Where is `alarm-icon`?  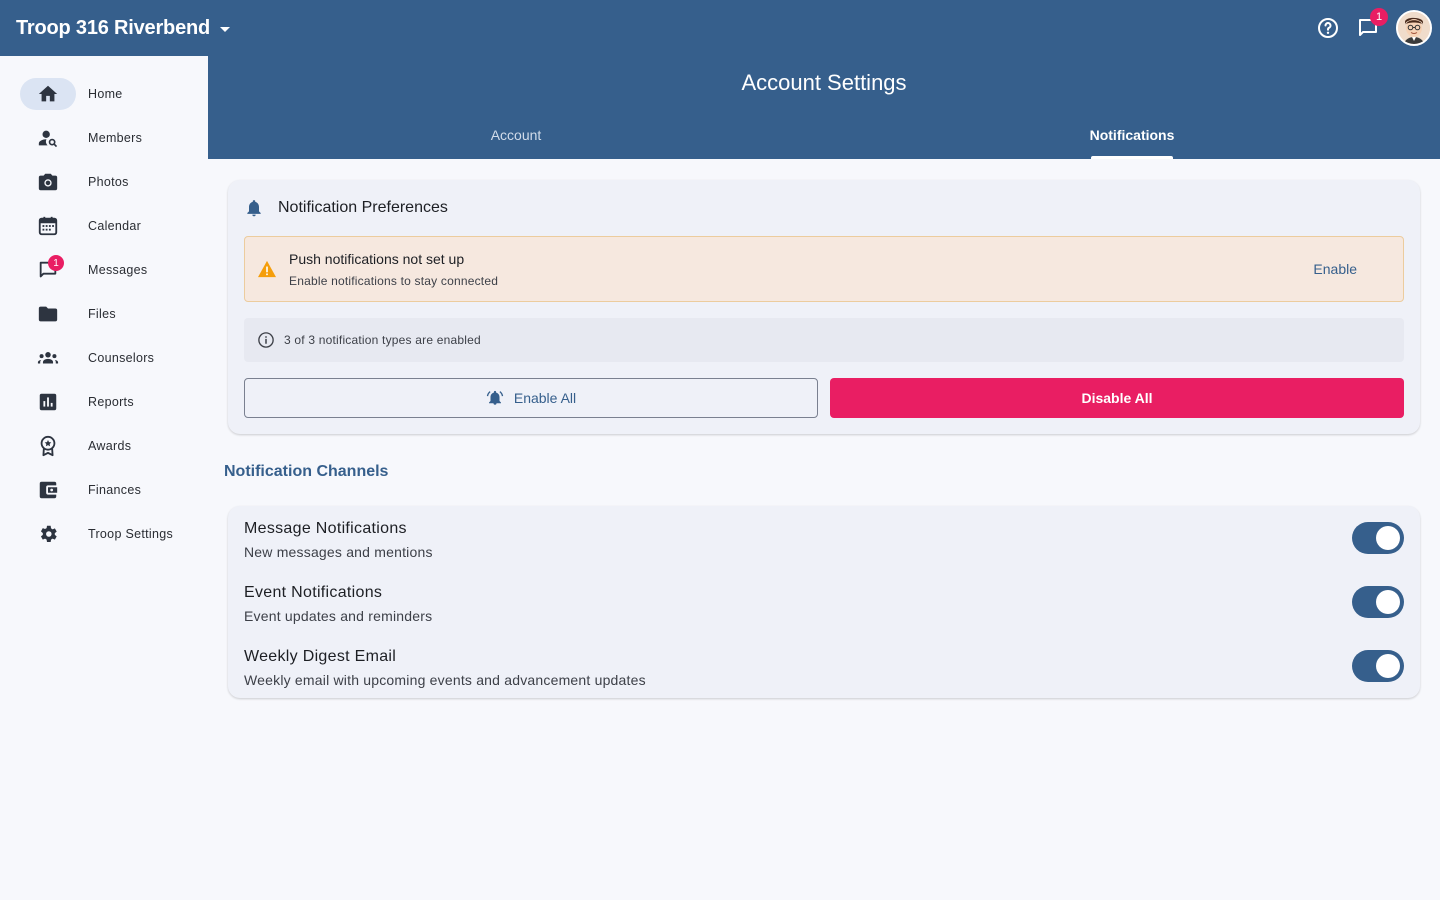 alarm-icon is located at coordinates (495, 397).